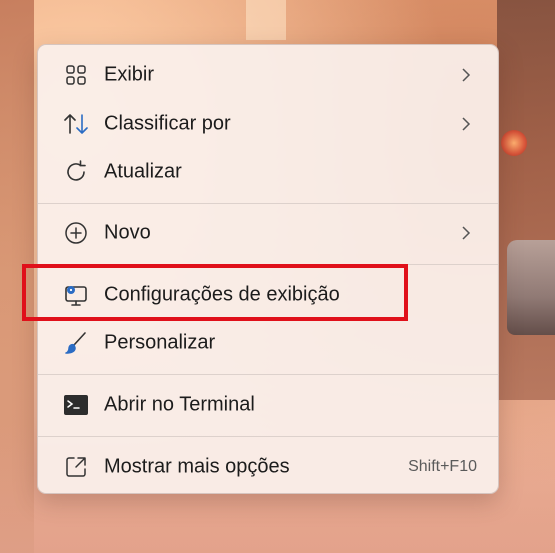 This screenshot has width=555, height=553. Describe the element at coordinates (526, 200) in the screenshot. I see `wallpaper-building-right` at that location.